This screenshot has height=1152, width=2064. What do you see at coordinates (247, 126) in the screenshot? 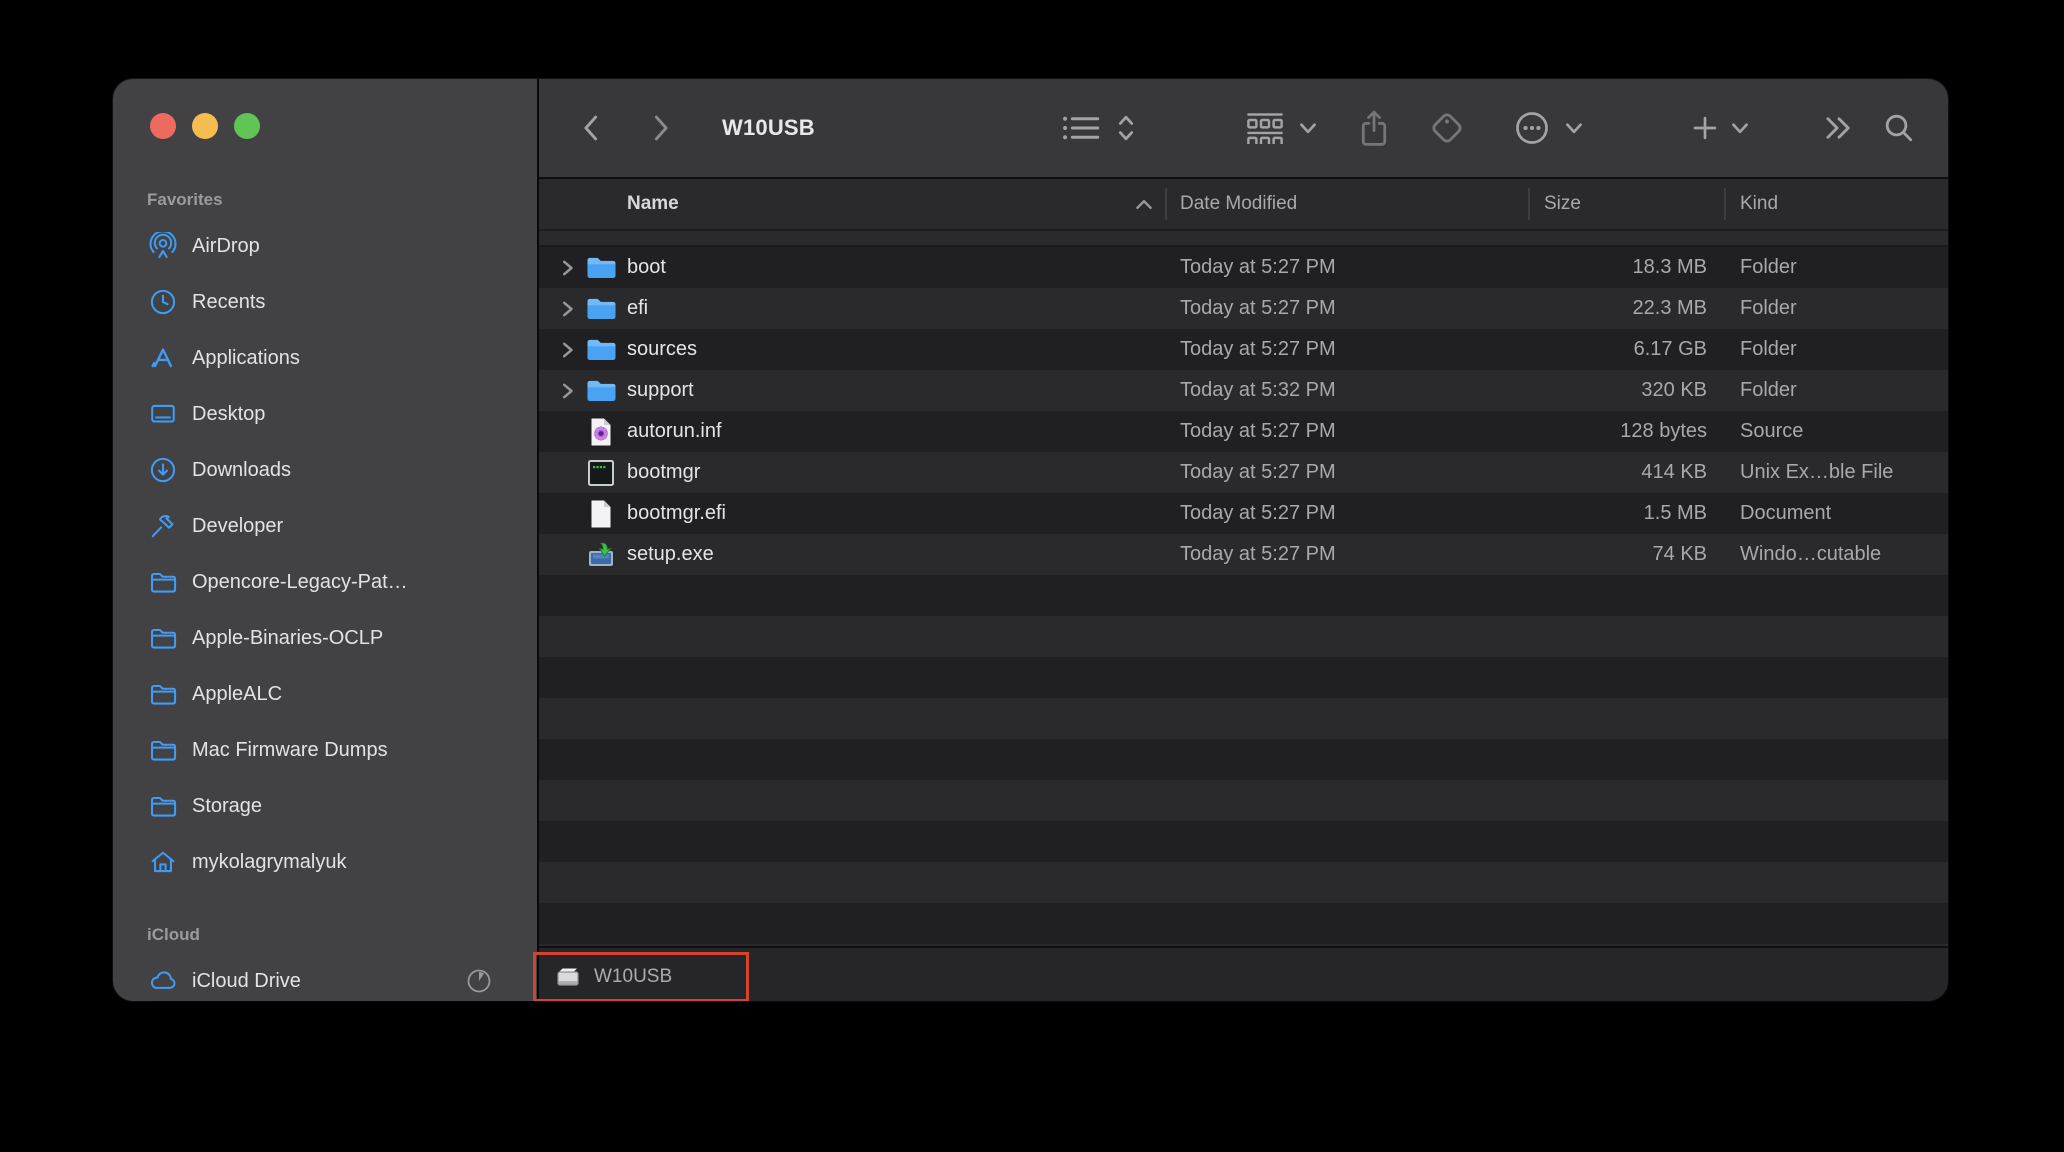
I see `zoom-window-button` at bounding box center [247, 126].